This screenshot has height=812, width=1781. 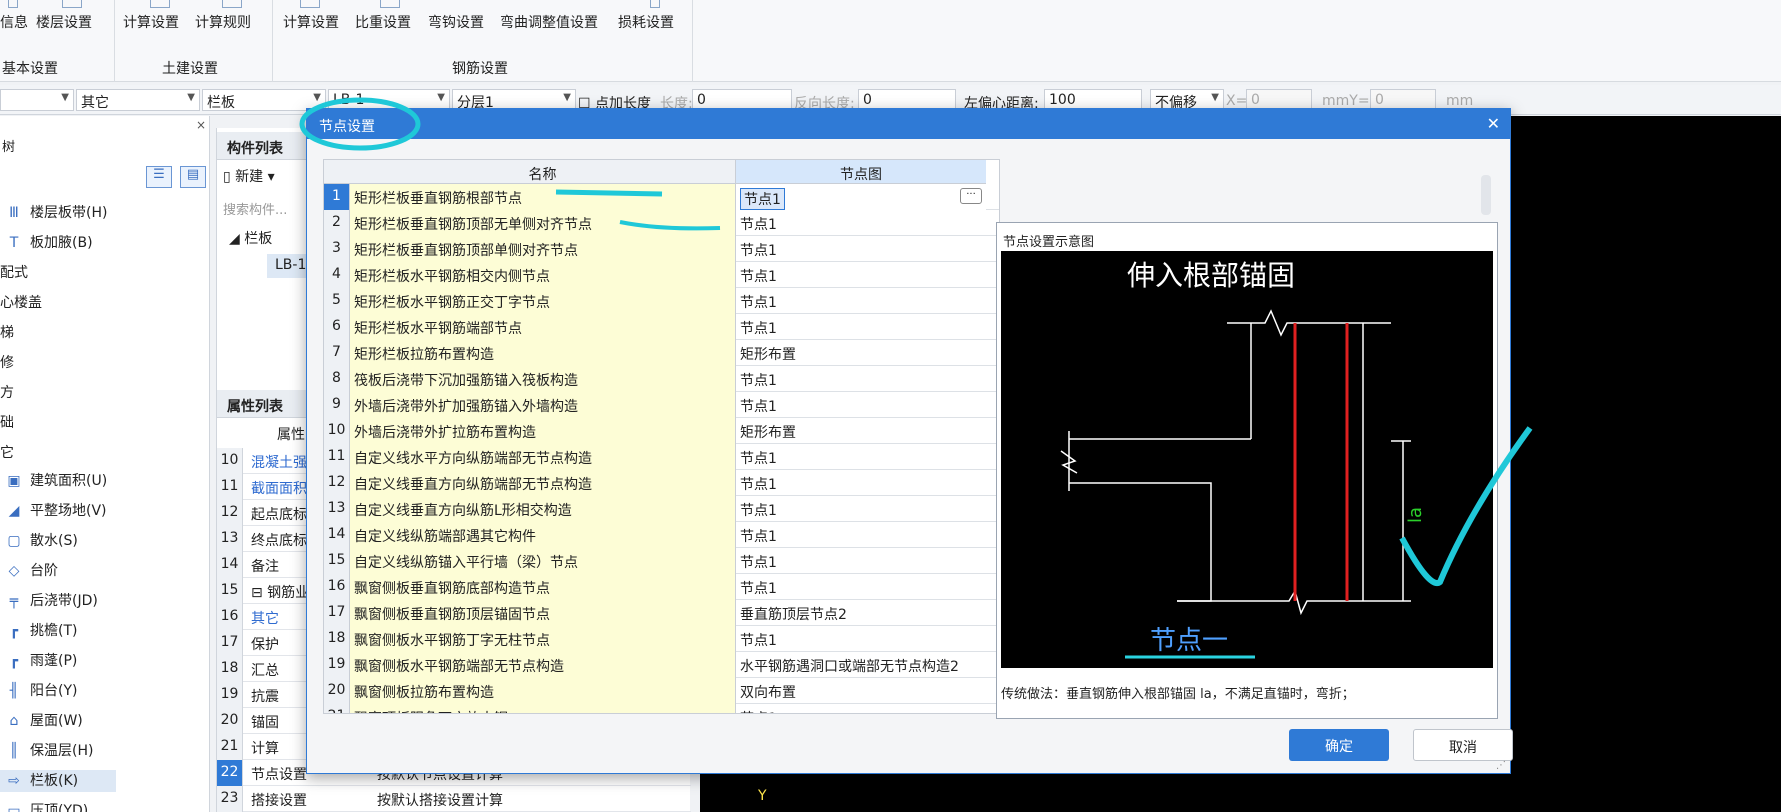 What do you see at coordinates (58, 213) in the screenshot?
I see `sidebar-item: Ⅲ 楼层板带(H)` at bounding box center [58, 213].